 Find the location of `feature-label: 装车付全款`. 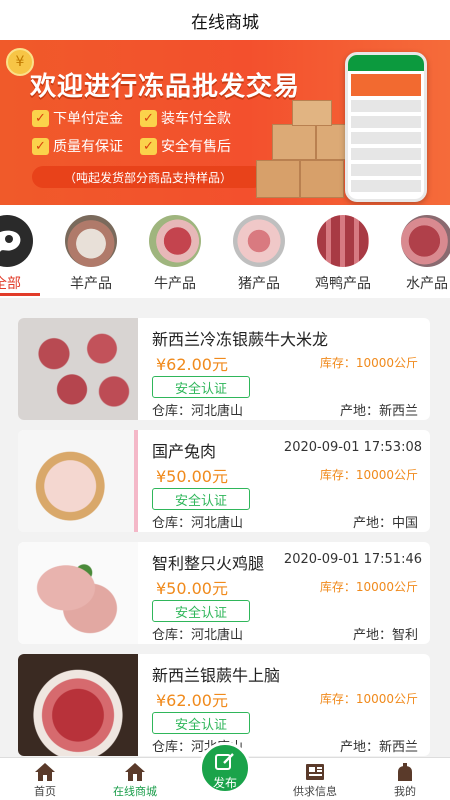

feature-label: 装车付全款 is located at coordinates (196, 119).